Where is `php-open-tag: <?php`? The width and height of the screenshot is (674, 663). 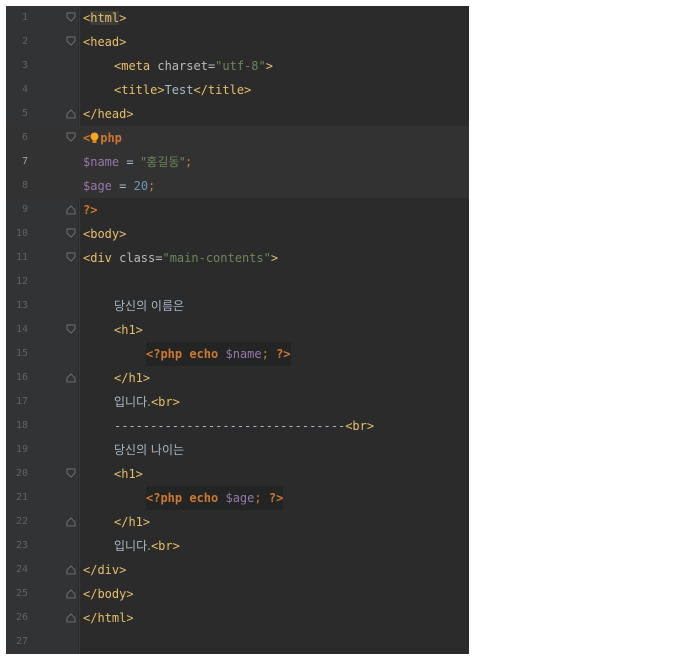 php-open-tag: <?php is located at coordinates (164, 354).